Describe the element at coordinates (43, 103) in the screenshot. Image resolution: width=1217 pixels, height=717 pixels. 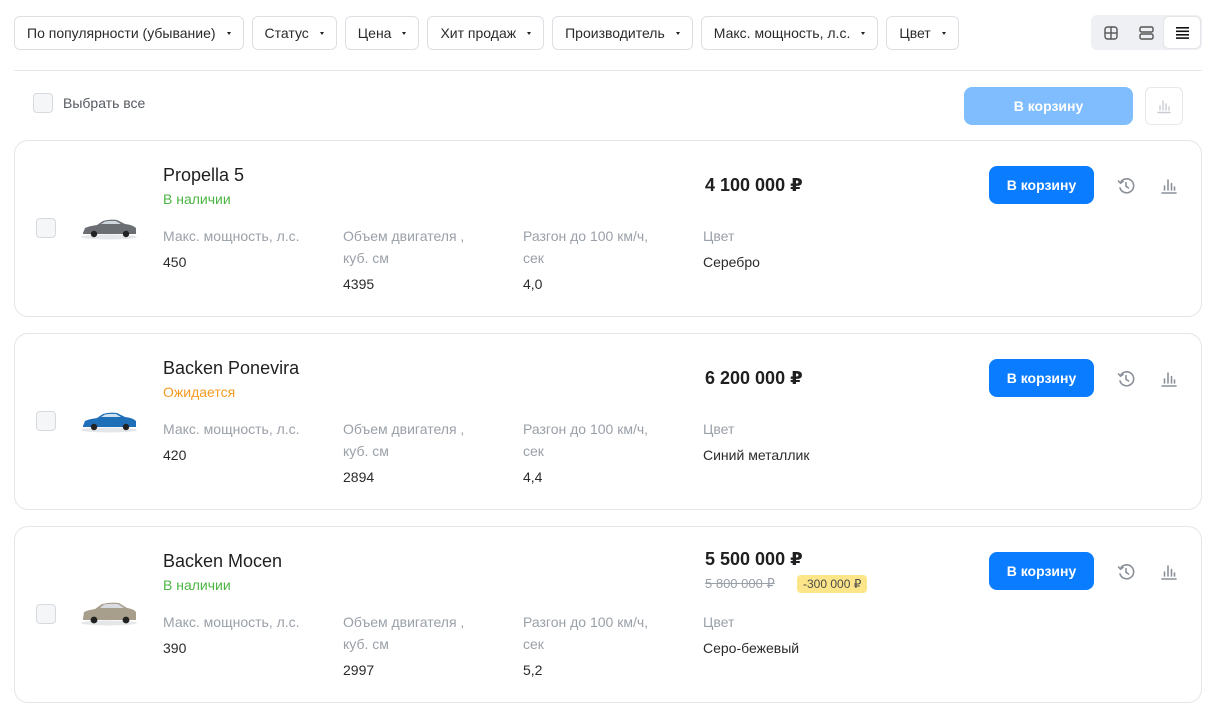
I see `select-all-checkbox` at that location.